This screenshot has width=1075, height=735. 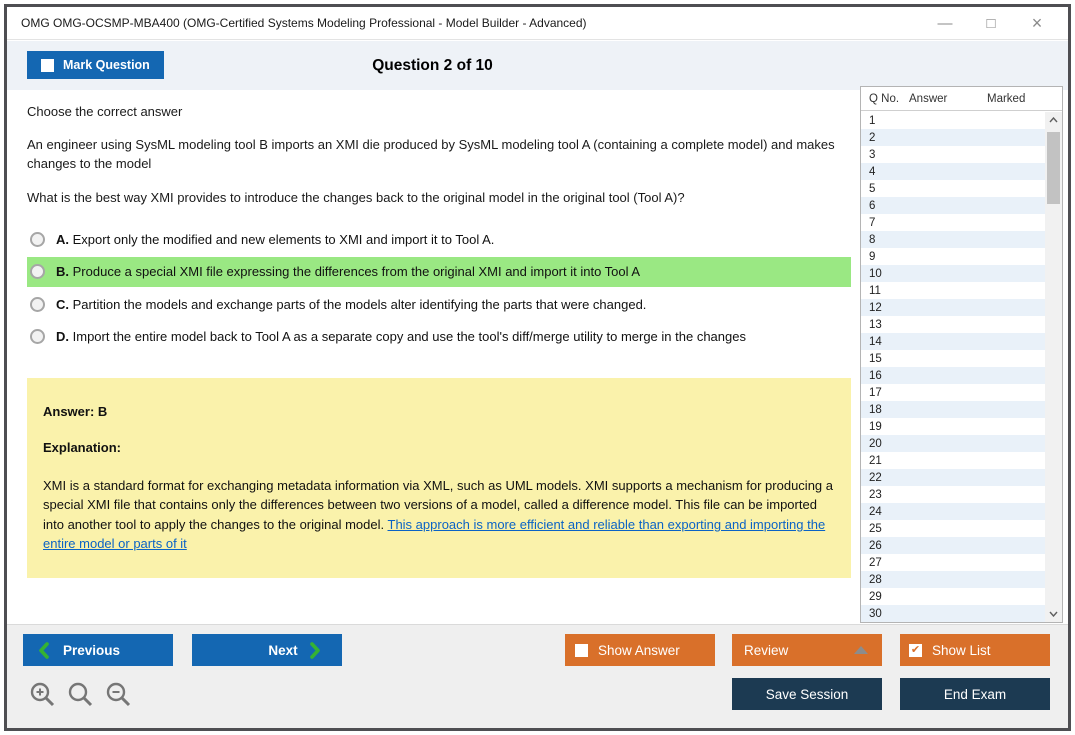 I want to click on question-list-row: 4, so click(x=953, y=171).